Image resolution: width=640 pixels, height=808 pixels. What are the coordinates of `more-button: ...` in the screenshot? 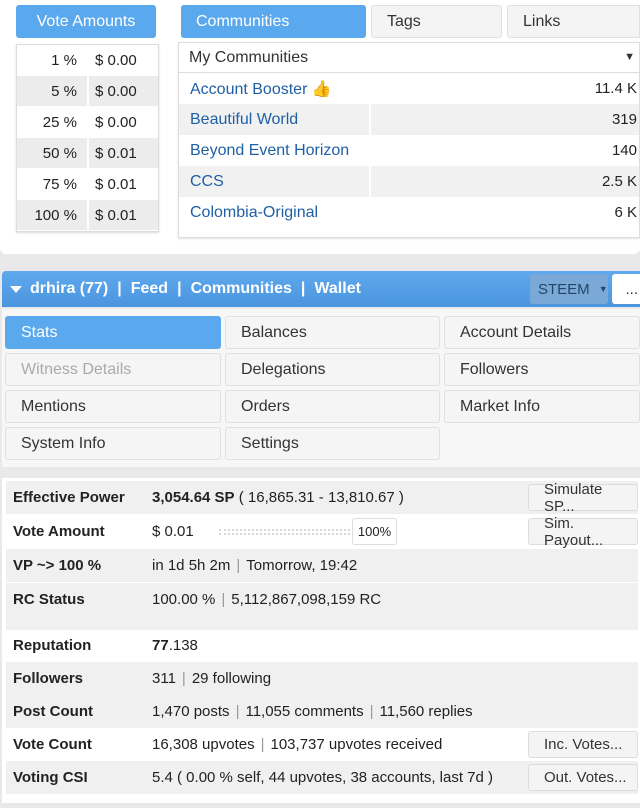 It's located at (626, 289).